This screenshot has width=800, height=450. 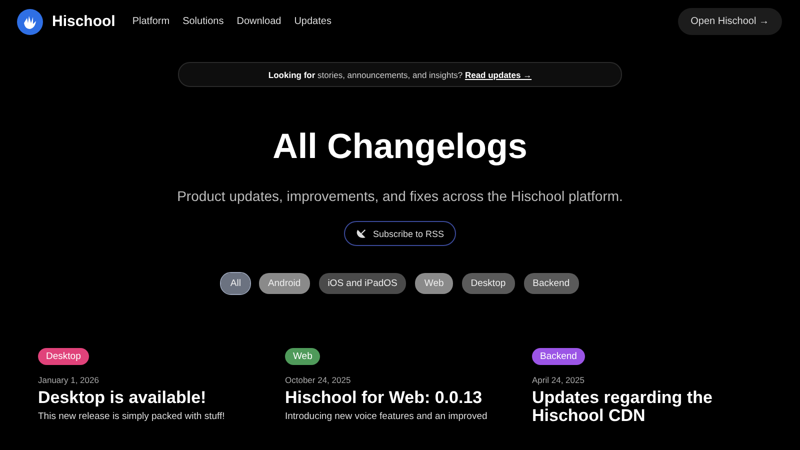 I want to click on read-updates-link: Read updates →, so click(x=498, y=75).